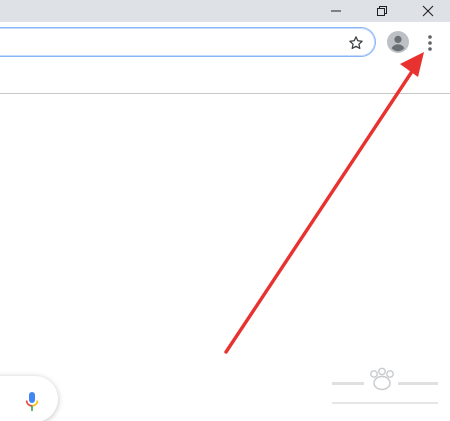 The image size is (450, 421). I want to click on watermark-logo, so click(385, 385).